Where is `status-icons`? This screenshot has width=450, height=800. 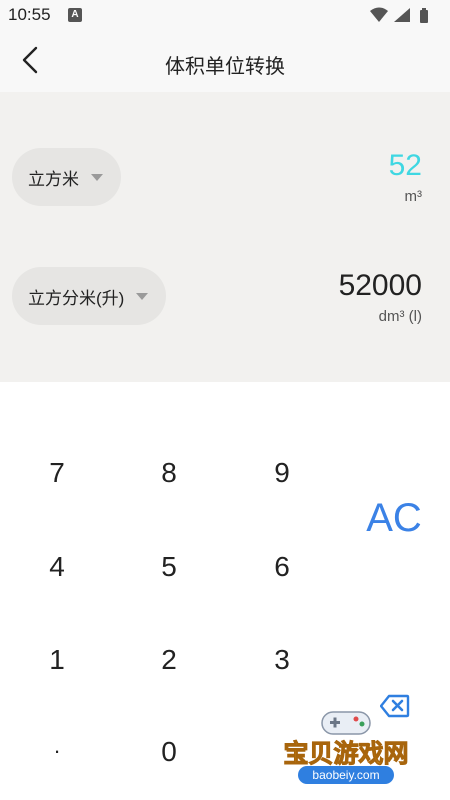 status-icons is located at coordinates (404, 17).